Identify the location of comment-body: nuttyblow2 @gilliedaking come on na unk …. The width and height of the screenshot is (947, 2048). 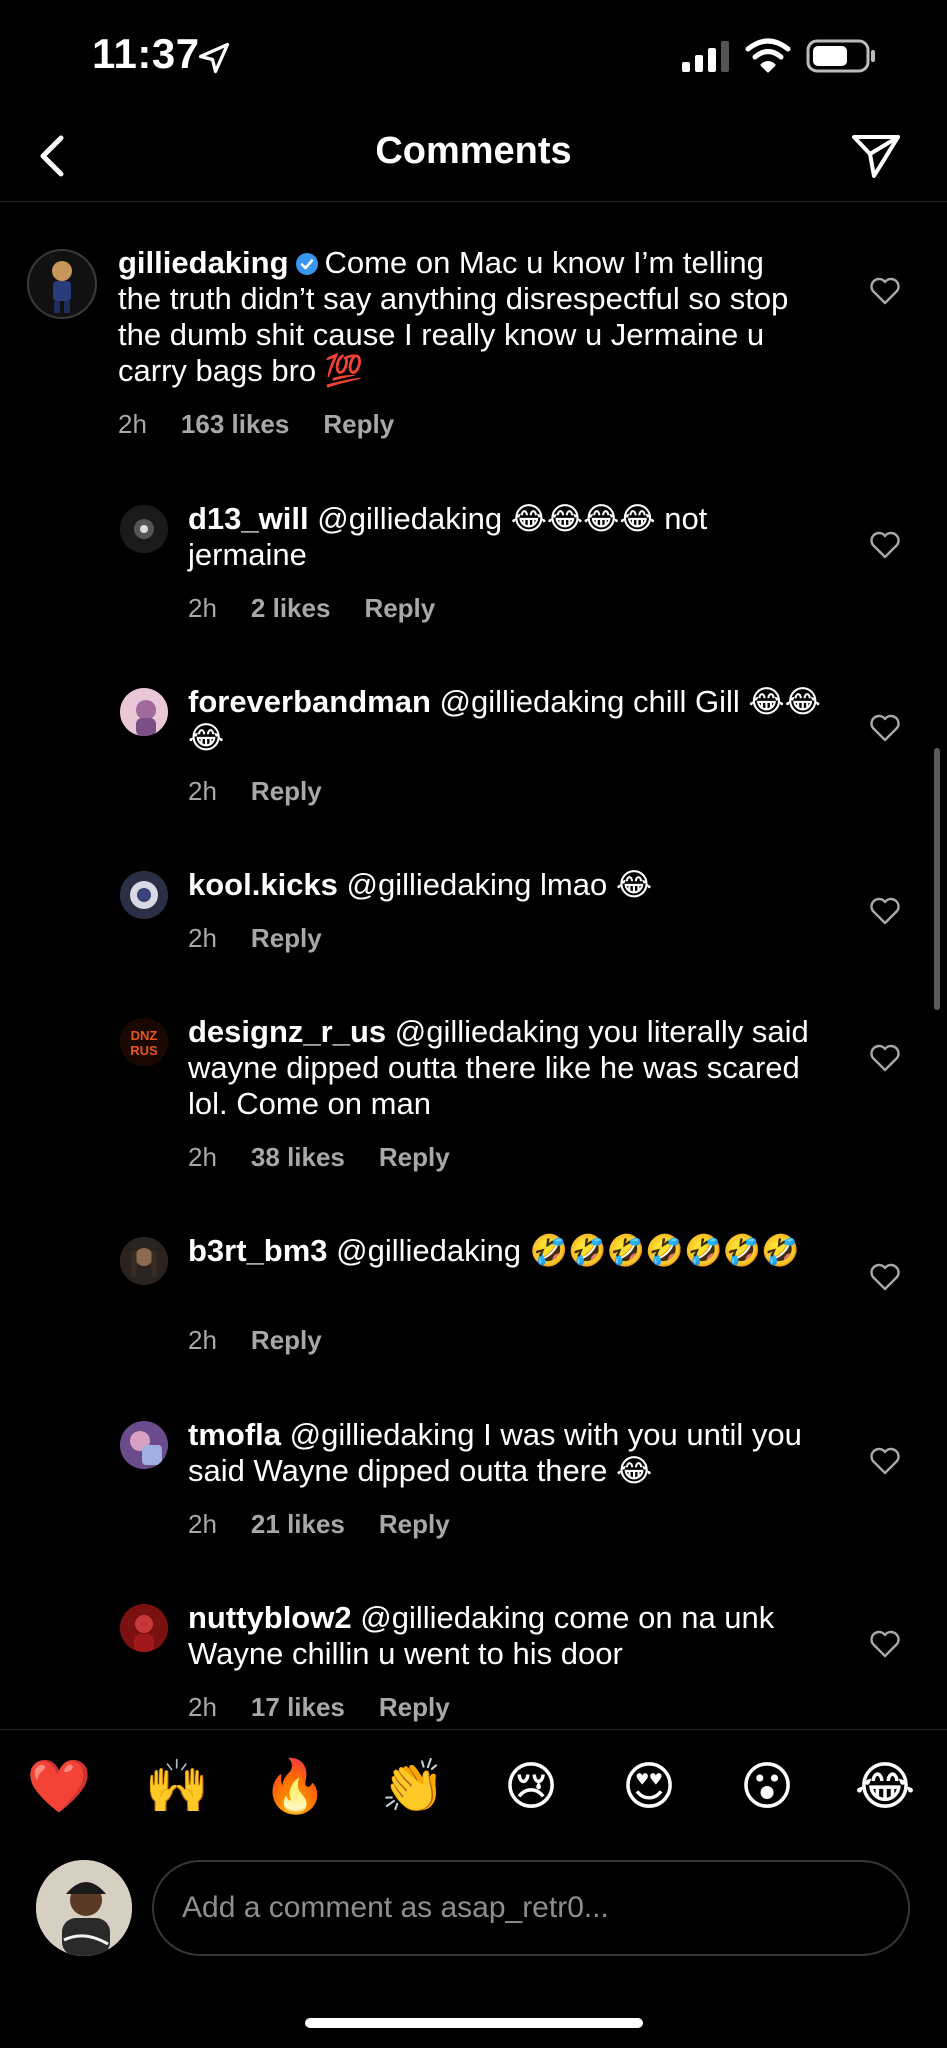
(508, 1636).